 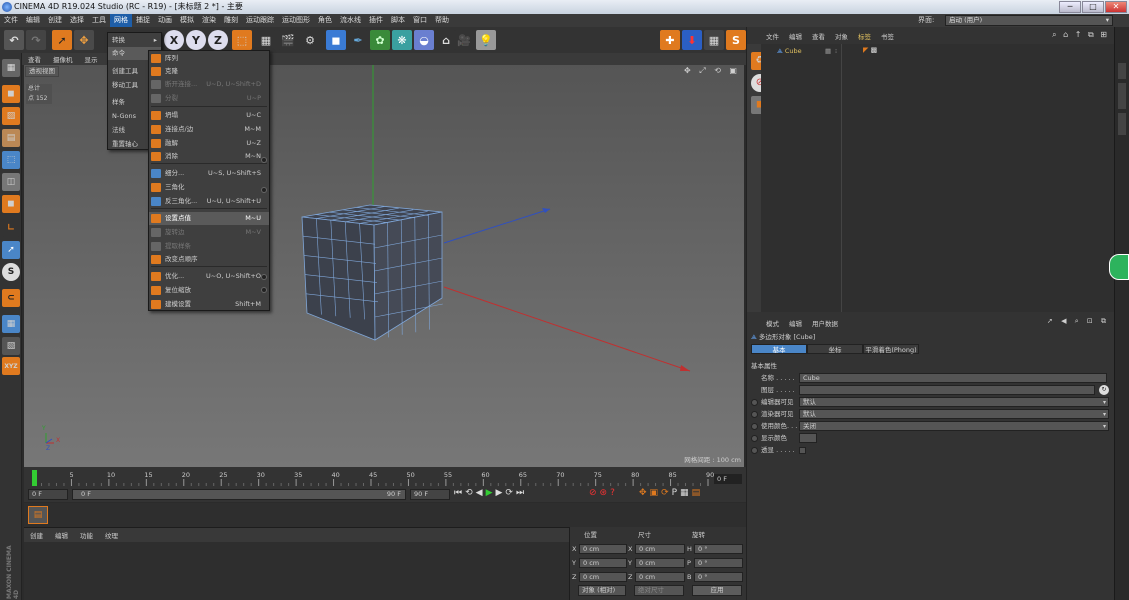 What do you see at coordinates (469, 493) in the screenshot?
I see `prev-key-icon: ⟲` at bounding box center [469, 493].